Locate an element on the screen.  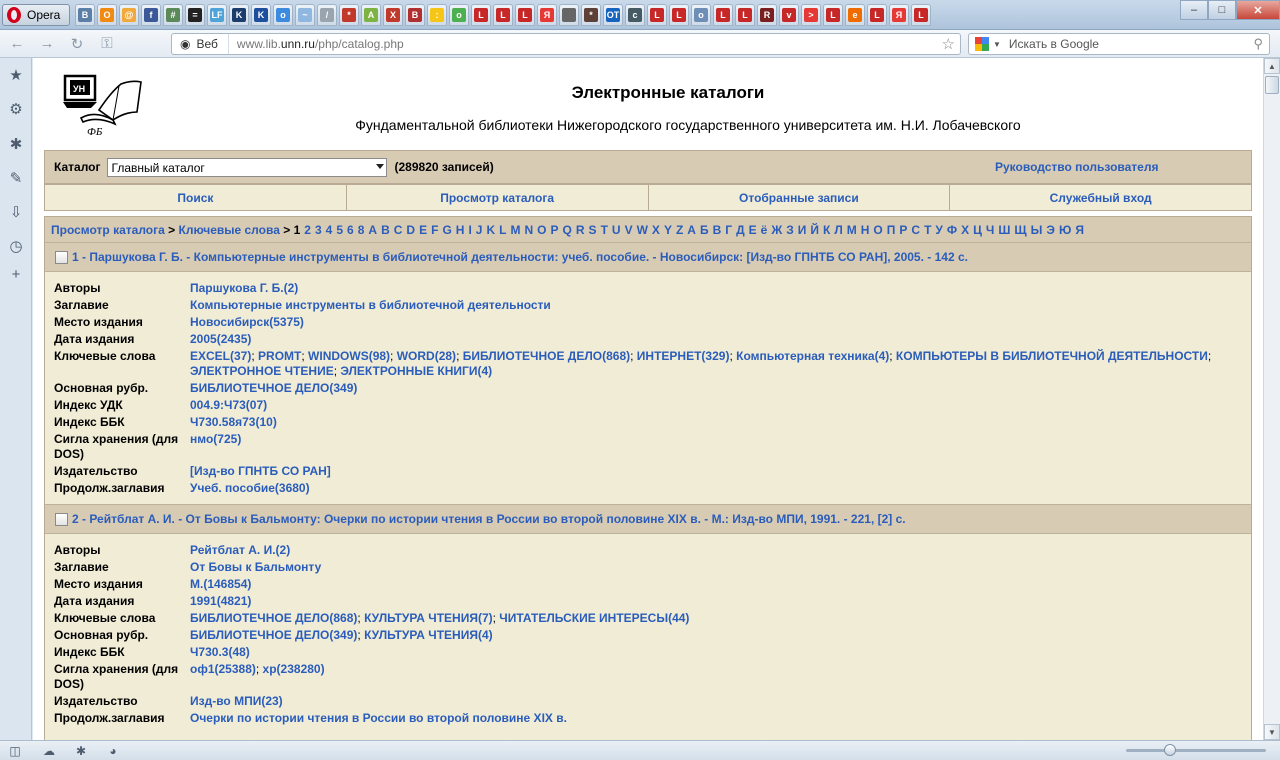
browser-tab: A is located at coordinates (371, 14).